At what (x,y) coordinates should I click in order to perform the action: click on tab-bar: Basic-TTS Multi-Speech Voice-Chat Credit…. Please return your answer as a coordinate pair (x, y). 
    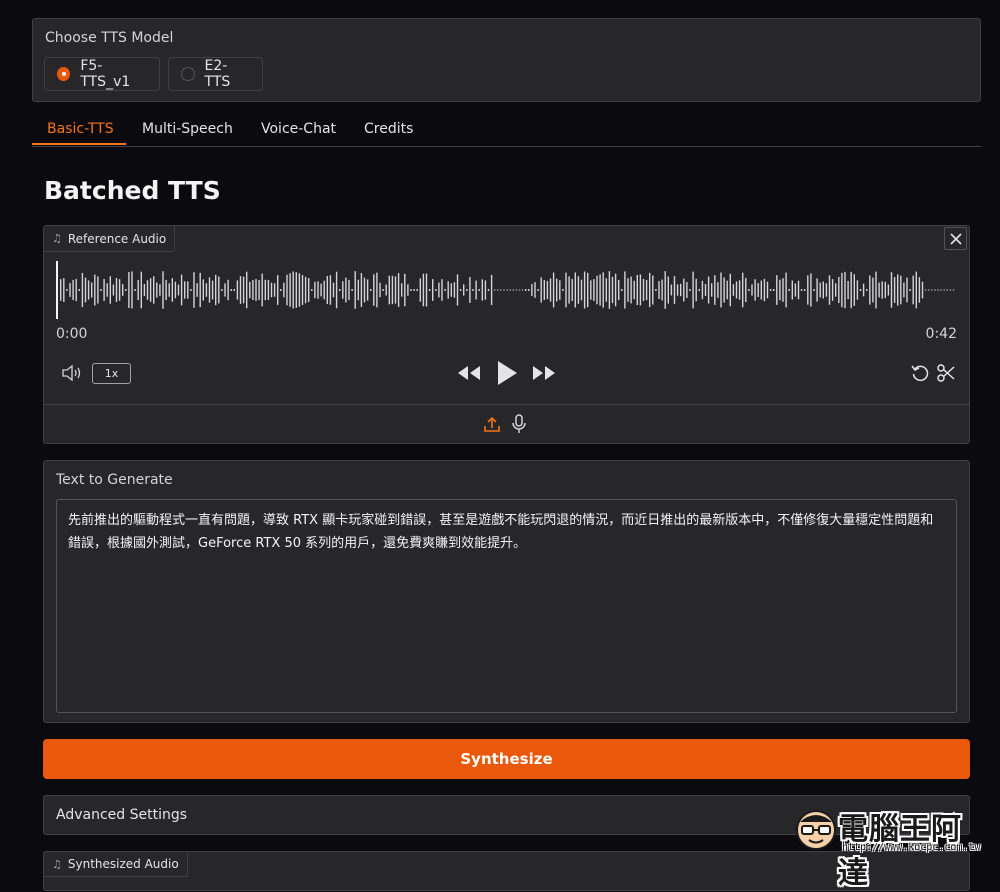
    Looking at the image, I should click on (506, 129).